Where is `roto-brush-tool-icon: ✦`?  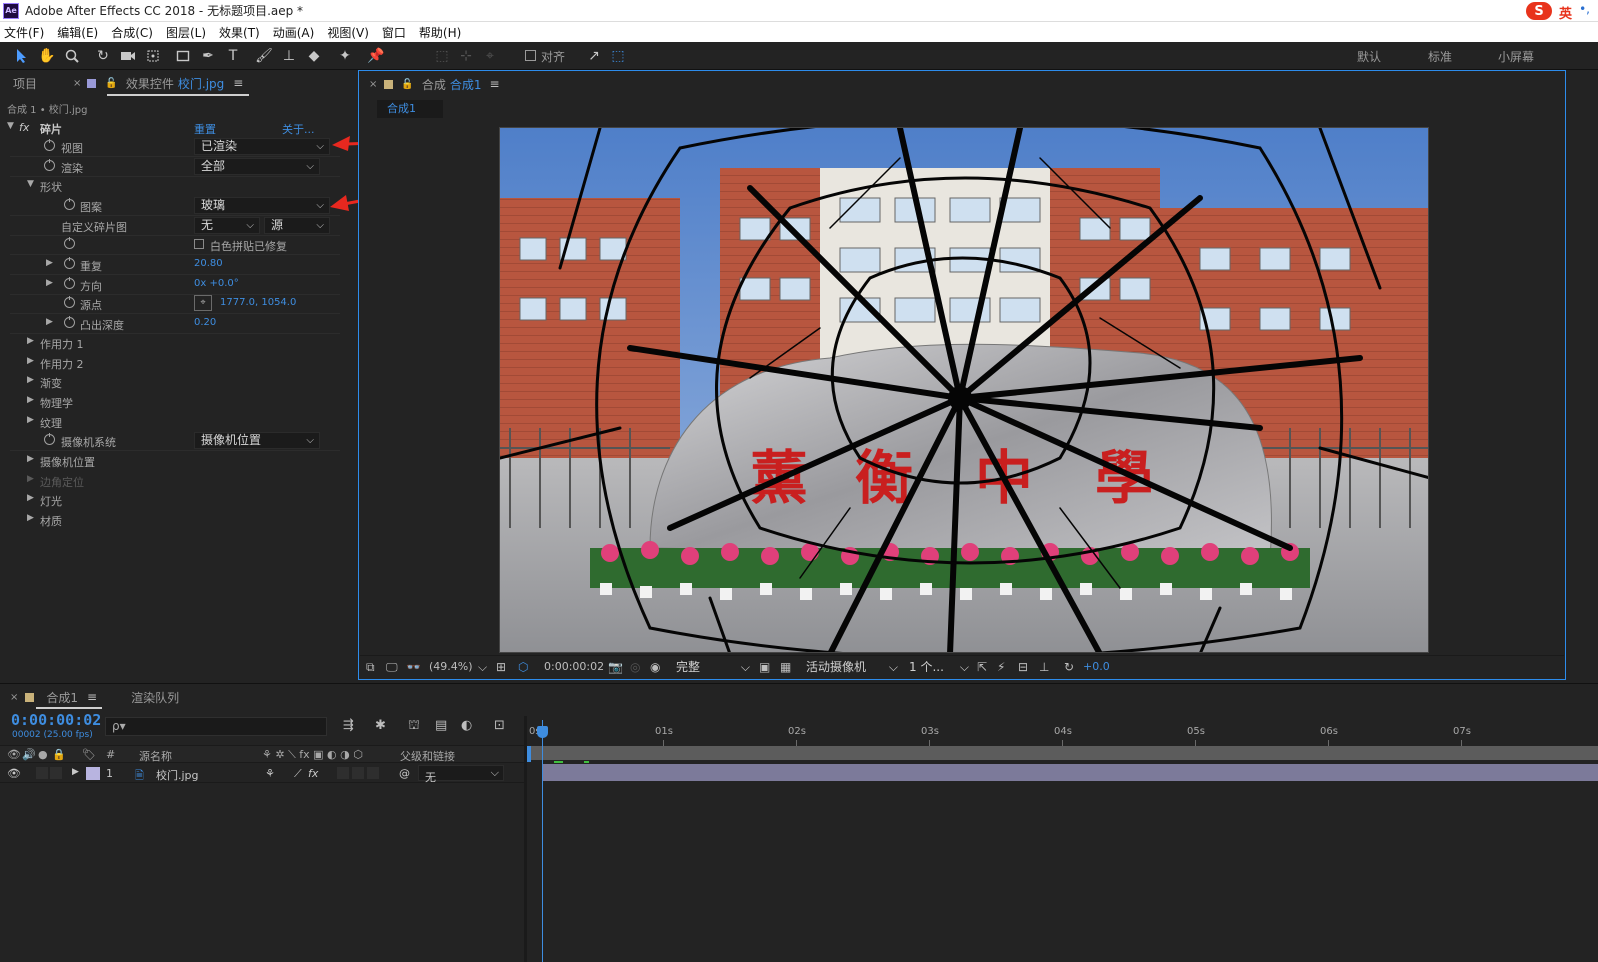
roto-brush-tool-icon: ✦ is located at coordinates (345, 56).